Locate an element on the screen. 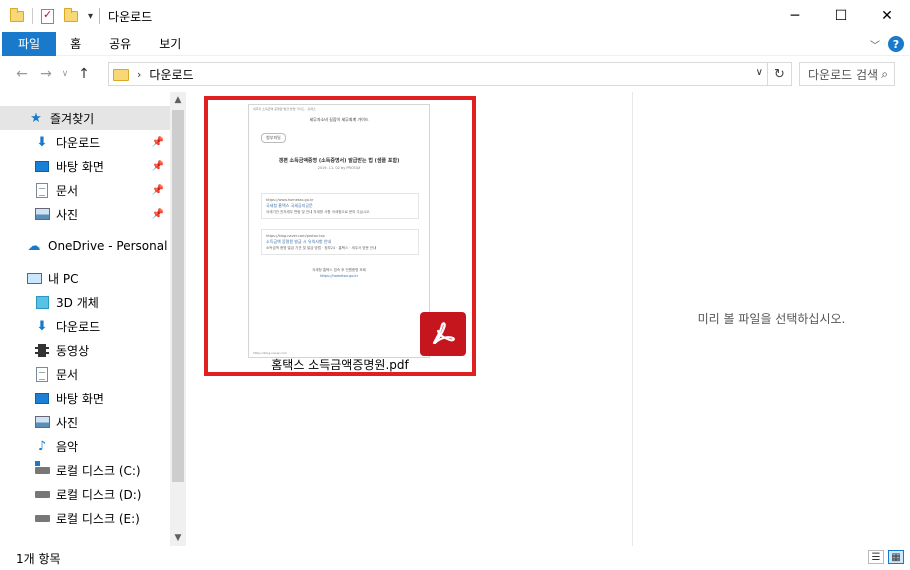 This screenshot has height=570, width=910. nav-item-favorites: ★ 즐겨찾기 is located at coordinates (85, 118).